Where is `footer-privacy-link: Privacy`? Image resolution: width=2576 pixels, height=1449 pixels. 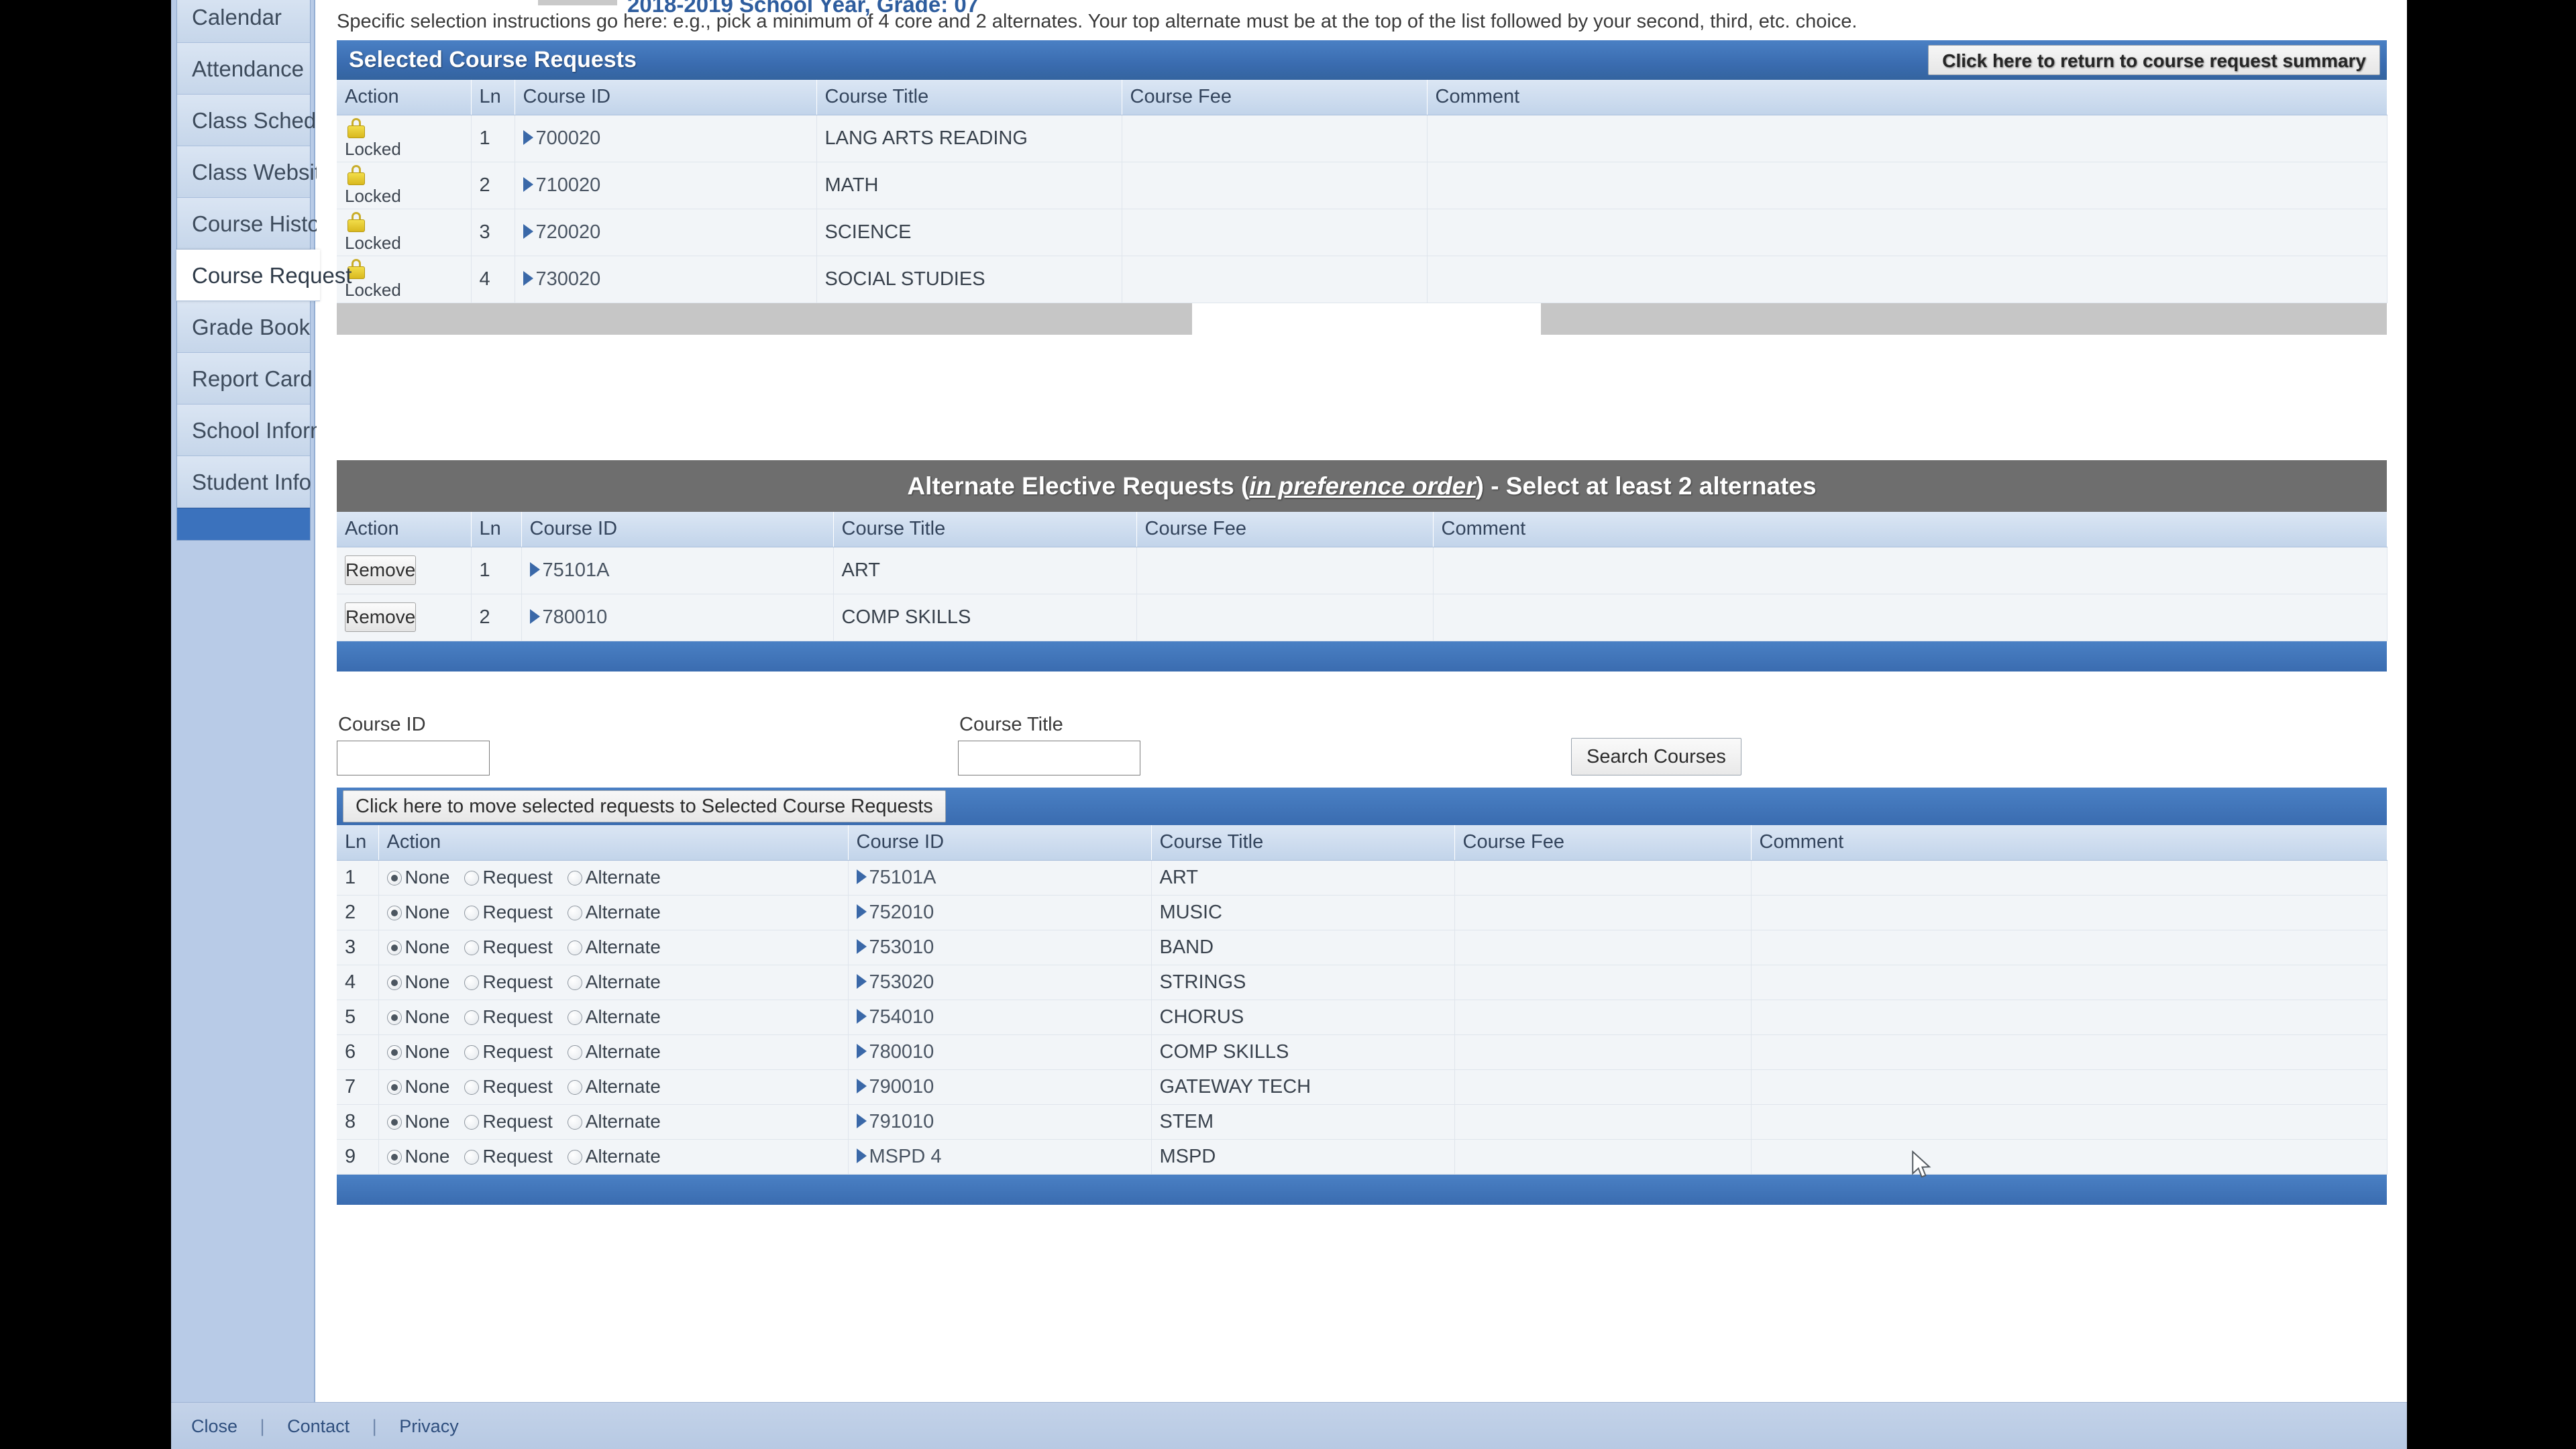
footer-privacy-link: Privacy is located at coordinates (429, 1426).